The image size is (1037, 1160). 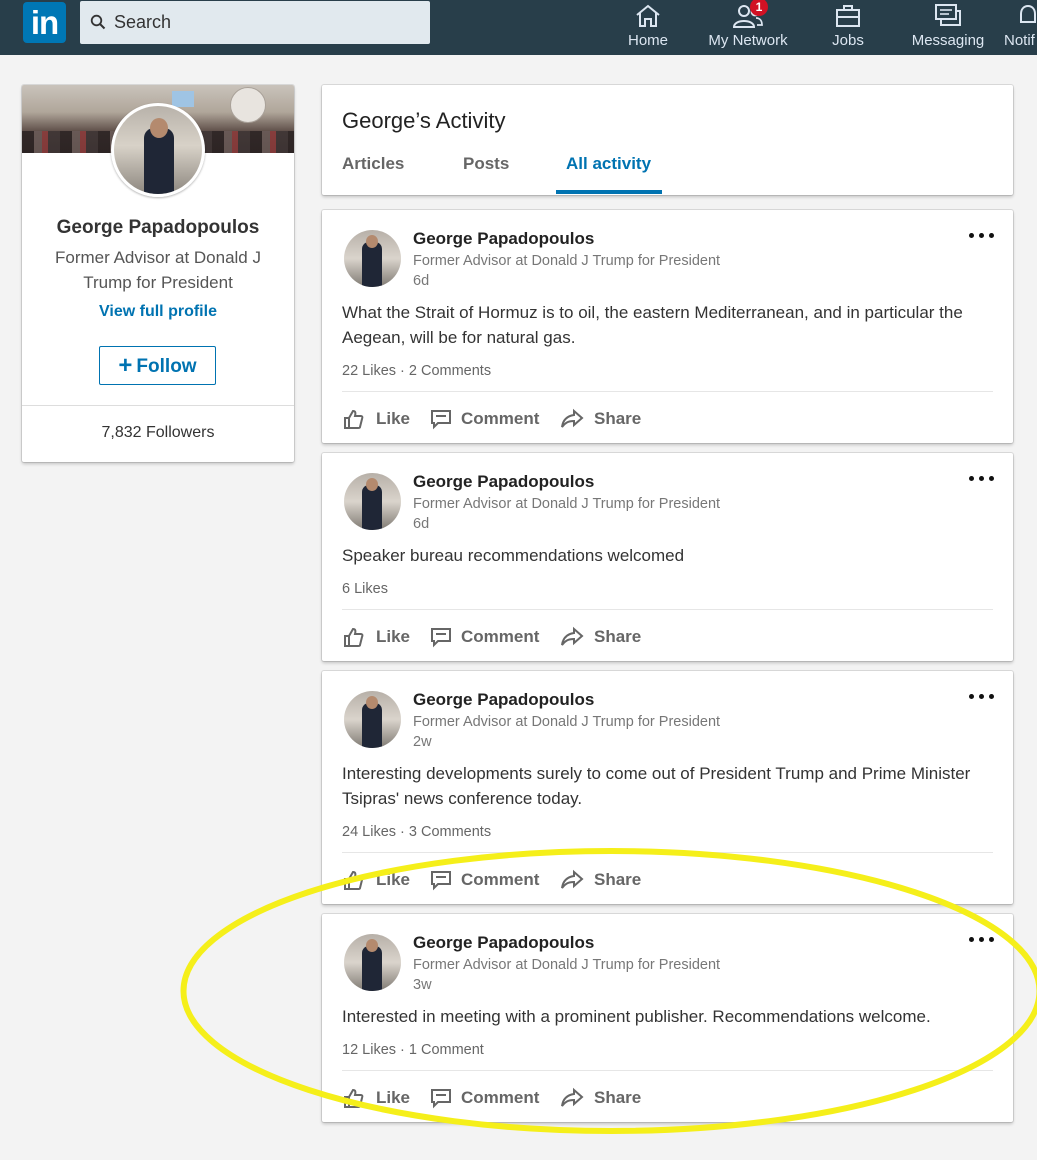 I want to click on search-box, so click(x=255, y=22).